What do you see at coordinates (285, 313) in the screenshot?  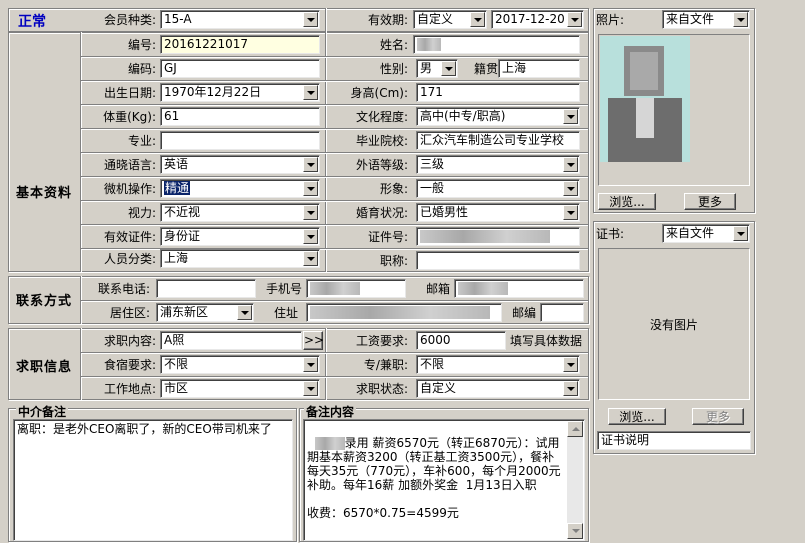 I see `address-label: 住址` at bounding box center [285, 313].